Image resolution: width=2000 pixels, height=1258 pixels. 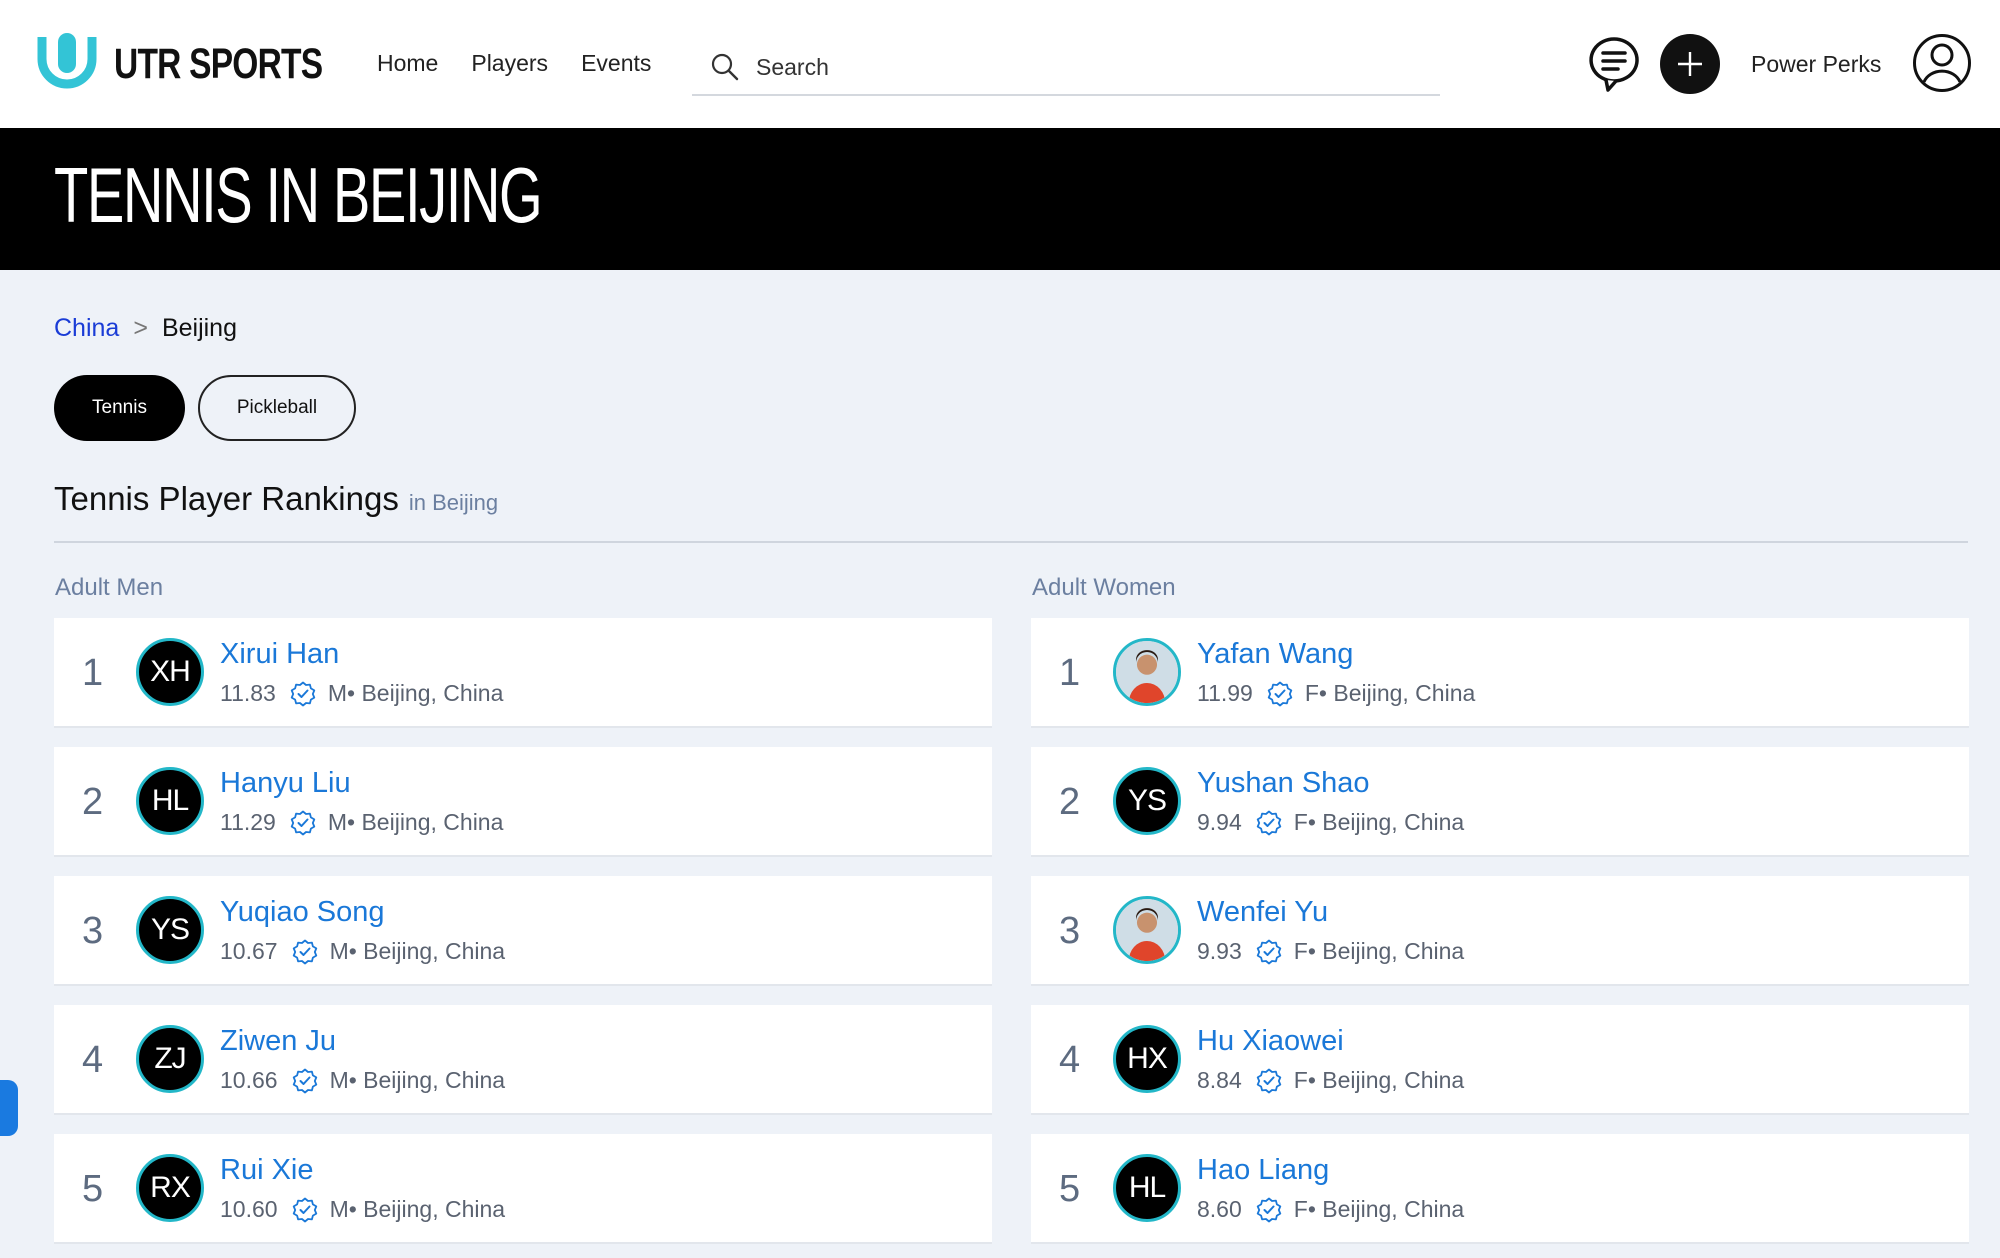 I want to click on rankings-heading: Tennis Player Rankings in Beijing, so click(x=276, y=499).